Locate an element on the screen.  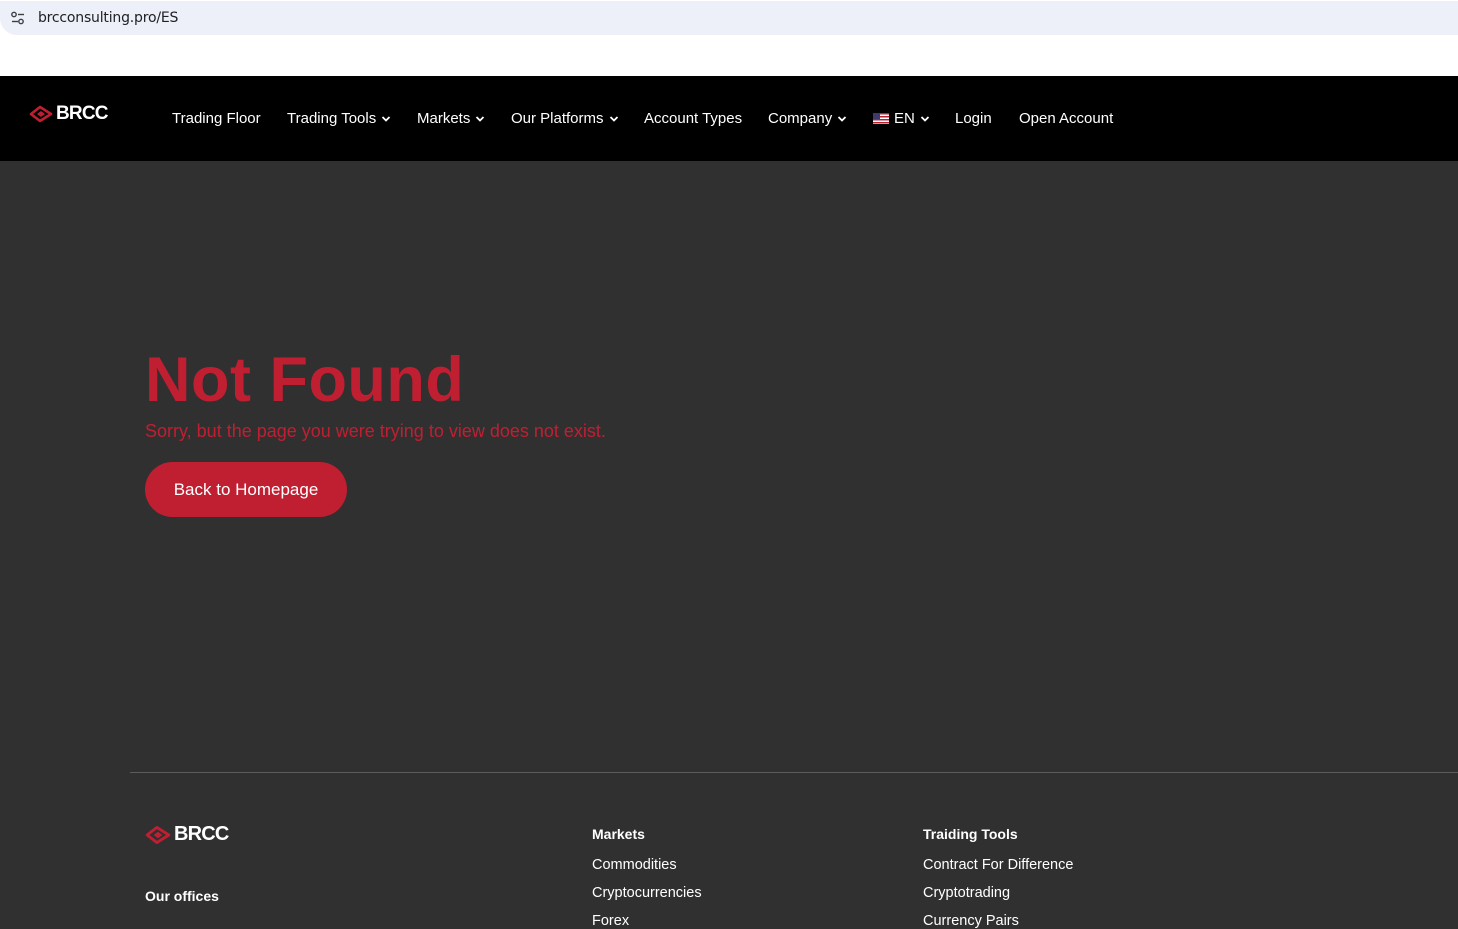
open-account-link: Open Account is located at coordinates (1066, 118).